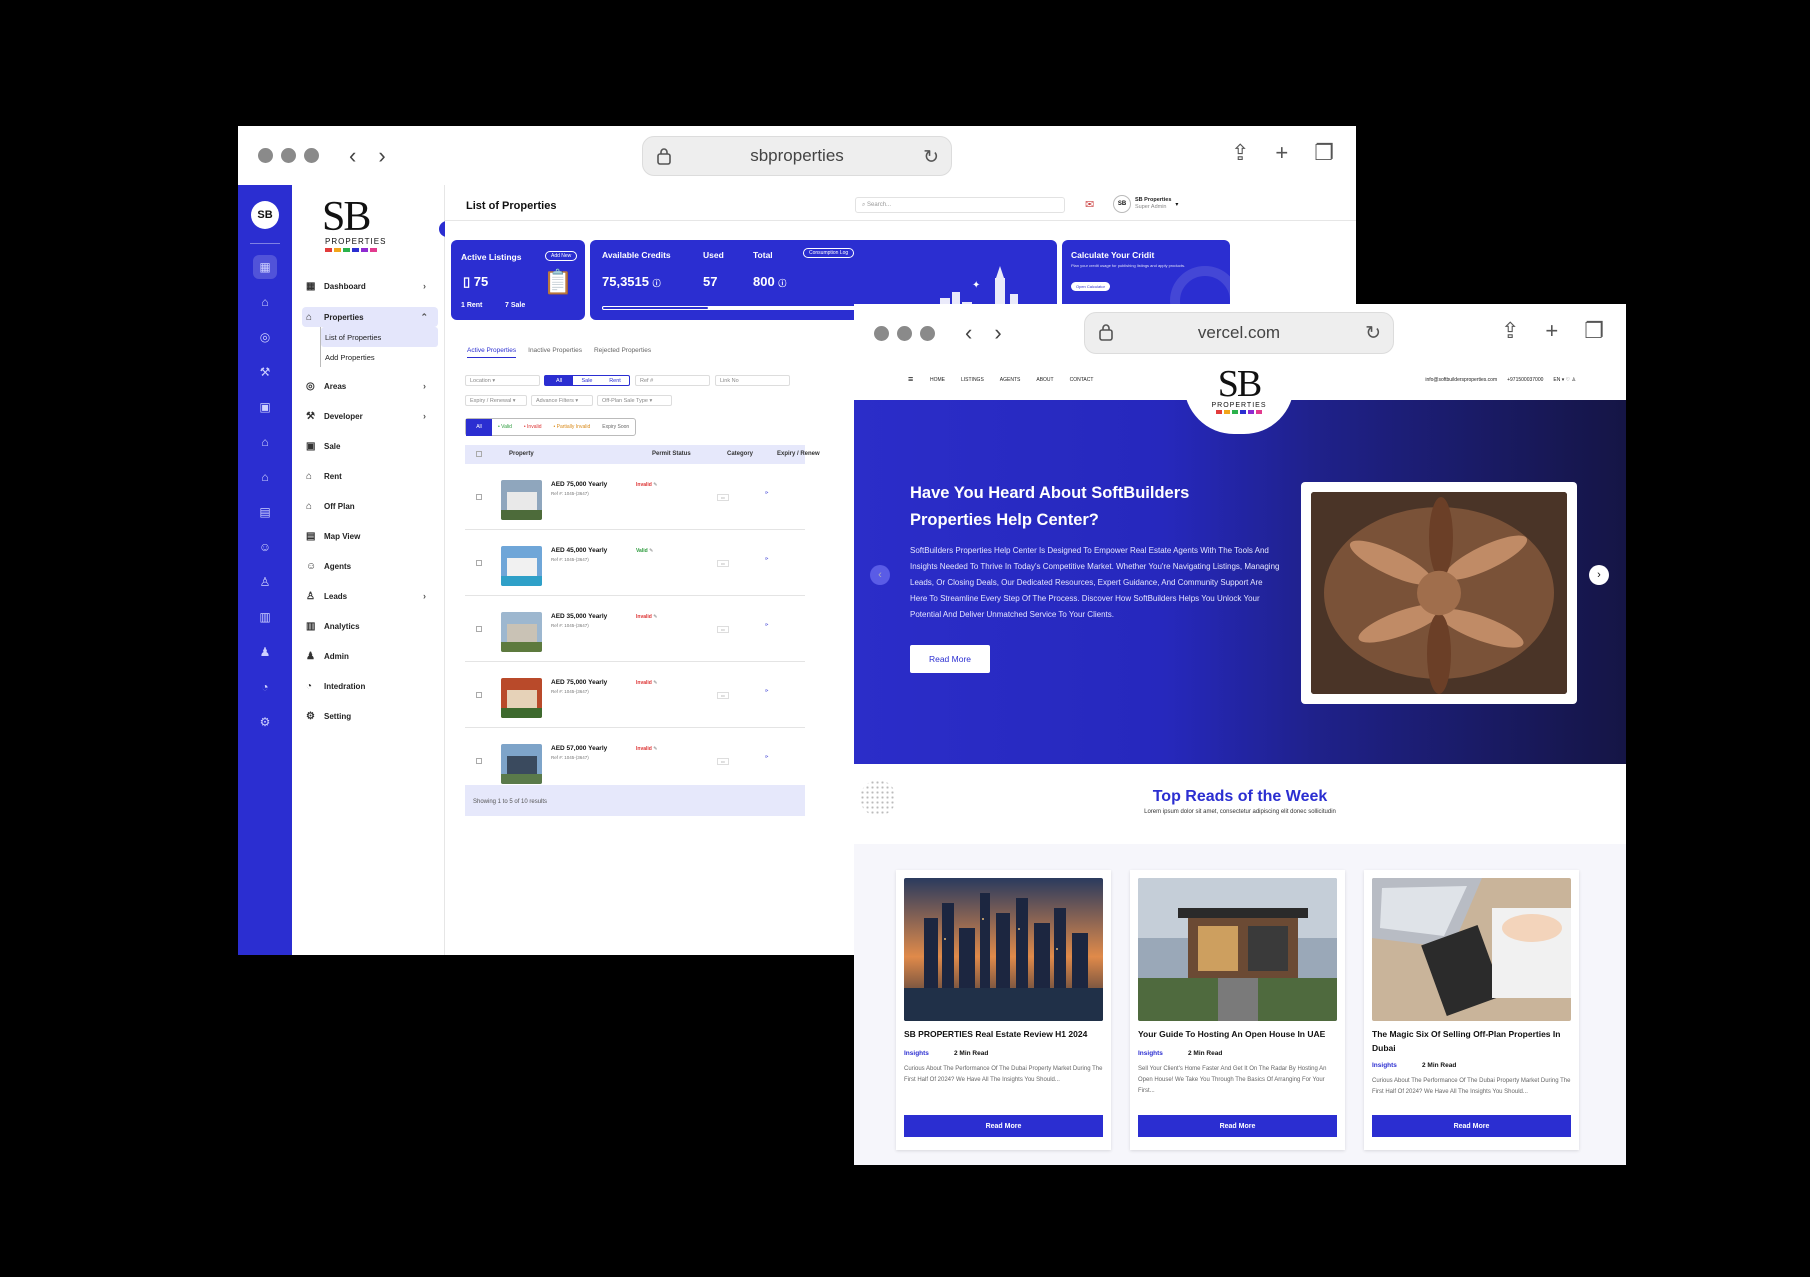  Describe the element at coordinates (368, 286) in the screenshot. I see `sidebar-item-dashboard: ▦ Dashboard ›` at that location.